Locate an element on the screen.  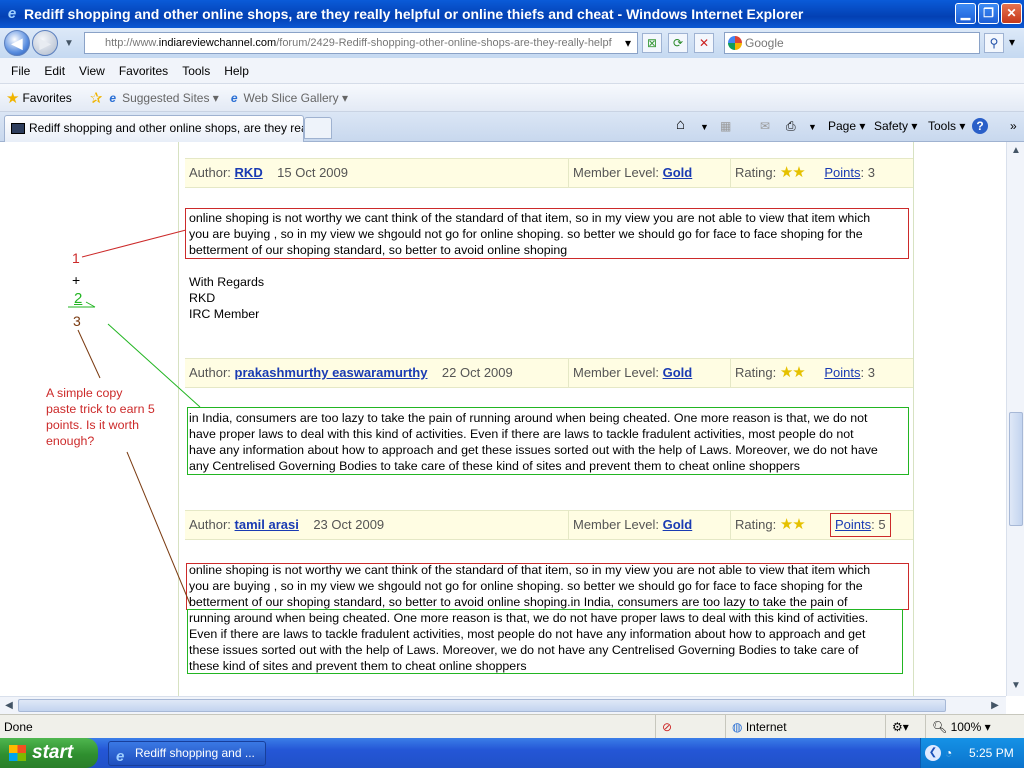
menu-help: Help is located at coordinates (236, 71).